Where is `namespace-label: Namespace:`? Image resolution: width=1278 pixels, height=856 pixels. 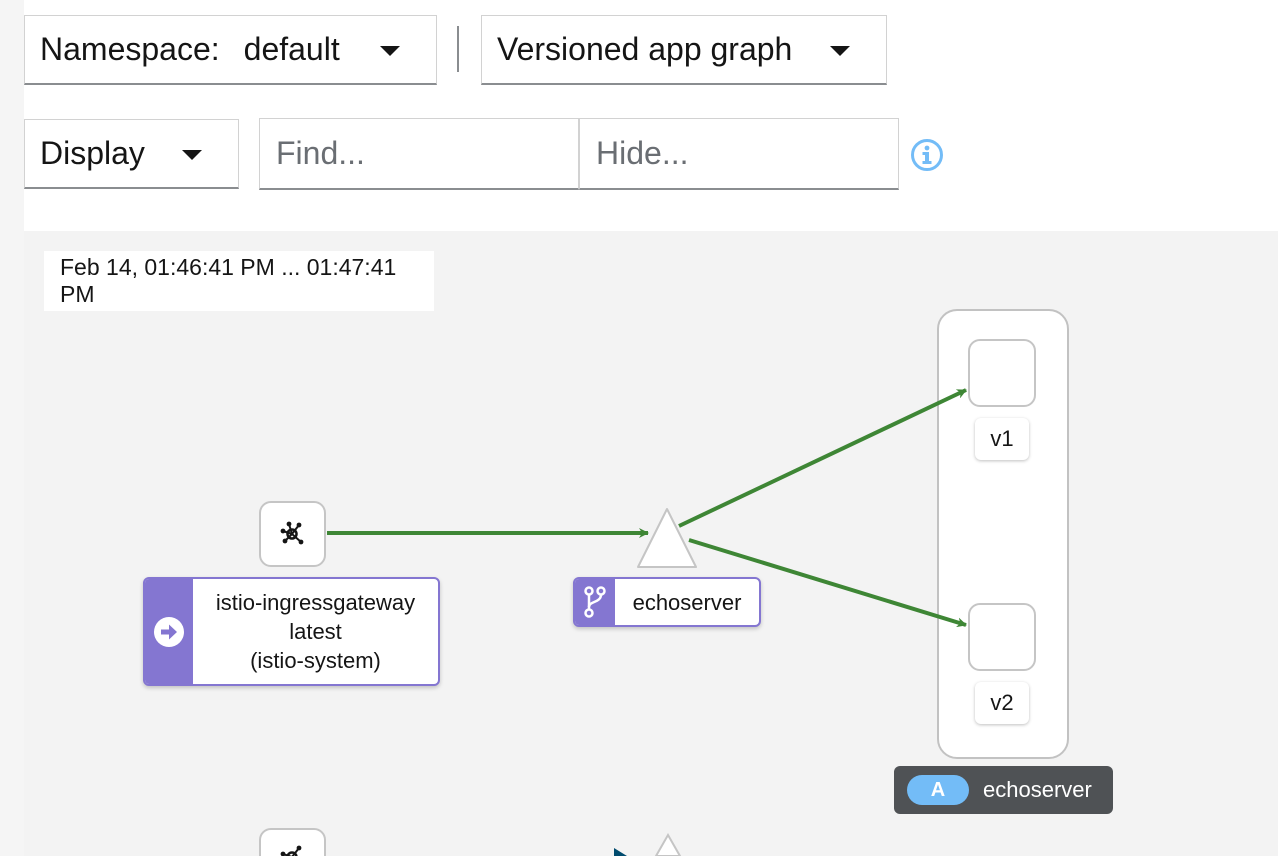
namespace-label: Namespace: is located at coordinates (130, 49).